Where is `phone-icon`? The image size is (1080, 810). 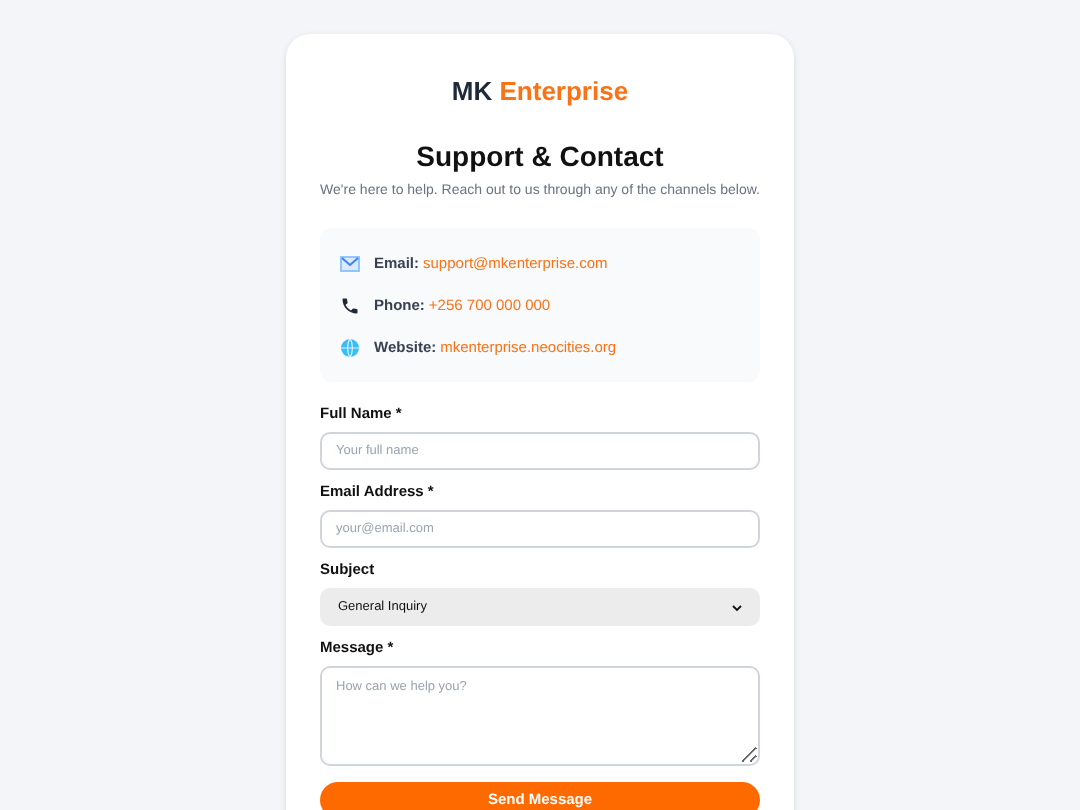 phone-icon is located at coordinates (350, 305).